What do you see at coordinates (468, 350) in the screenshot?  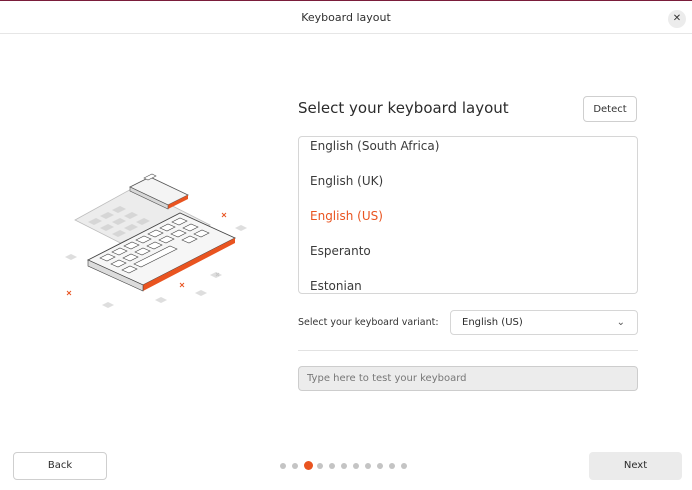 I see `divider` at bounding box center [468, 350].